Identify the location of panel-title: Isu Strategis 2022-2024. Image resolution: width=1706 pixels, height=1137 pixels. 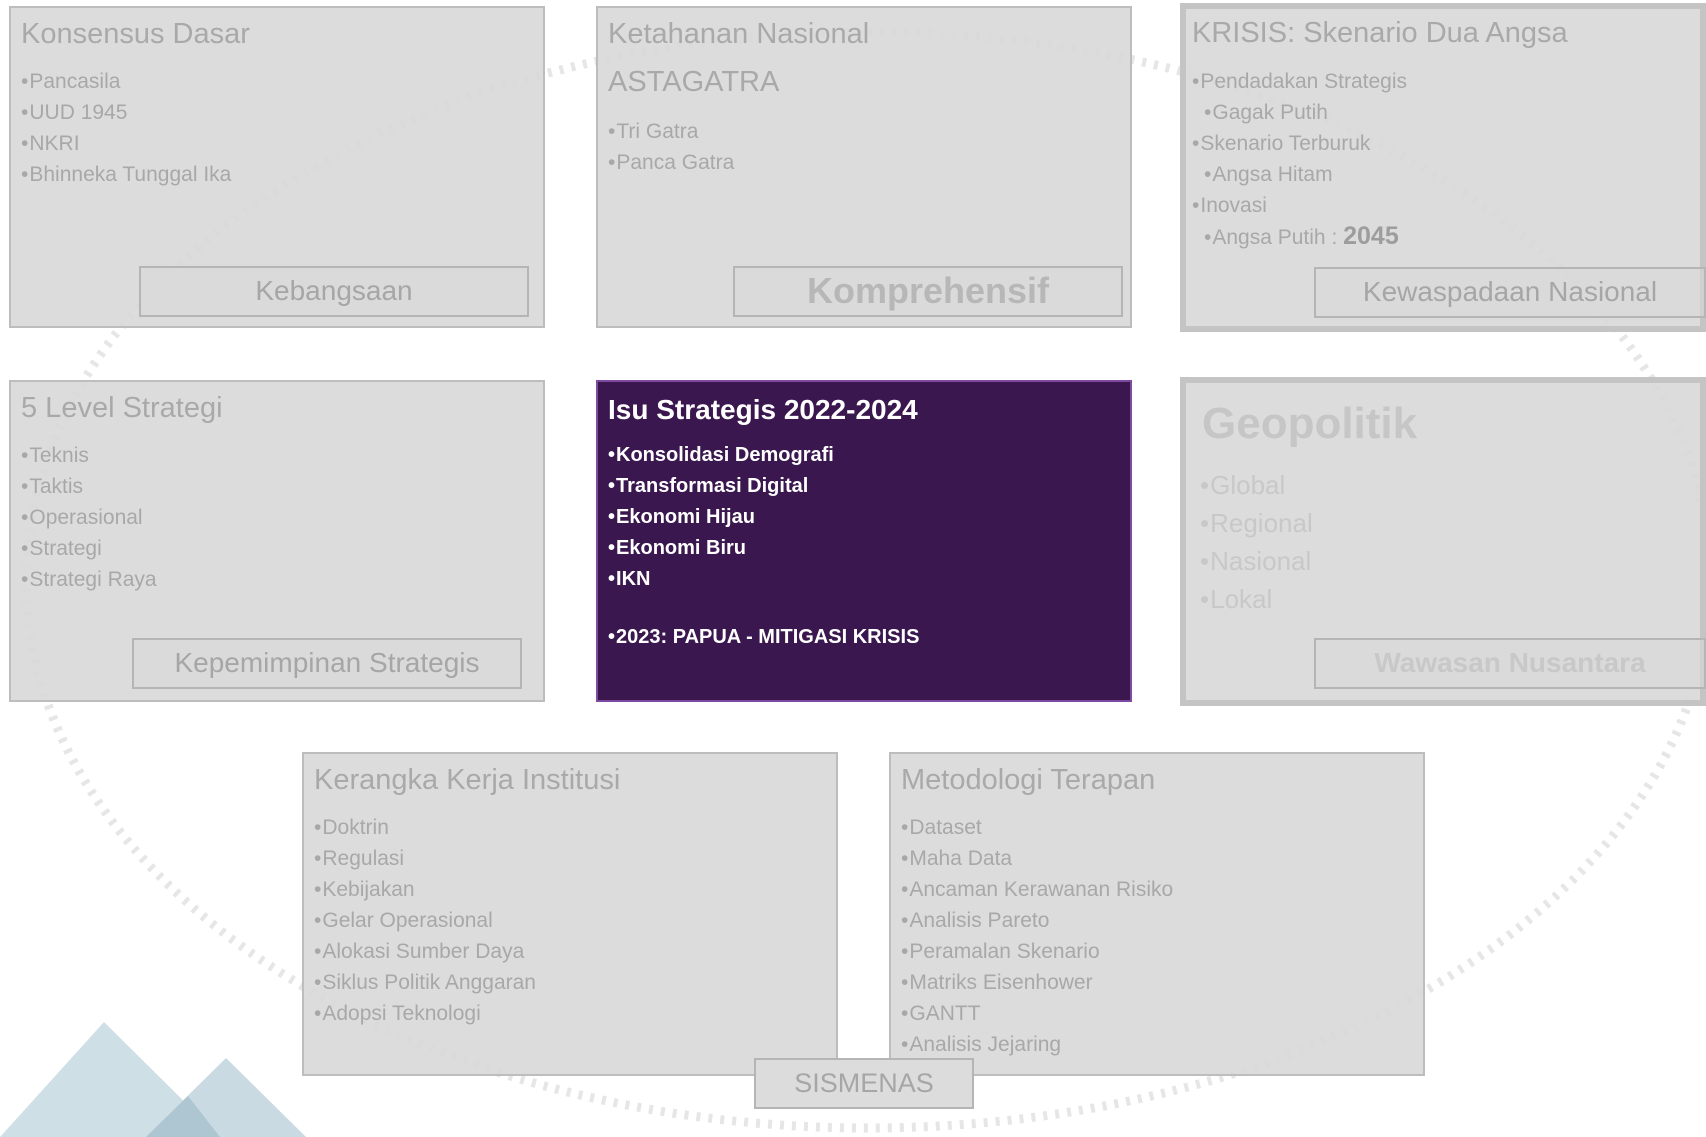
(763, 409).